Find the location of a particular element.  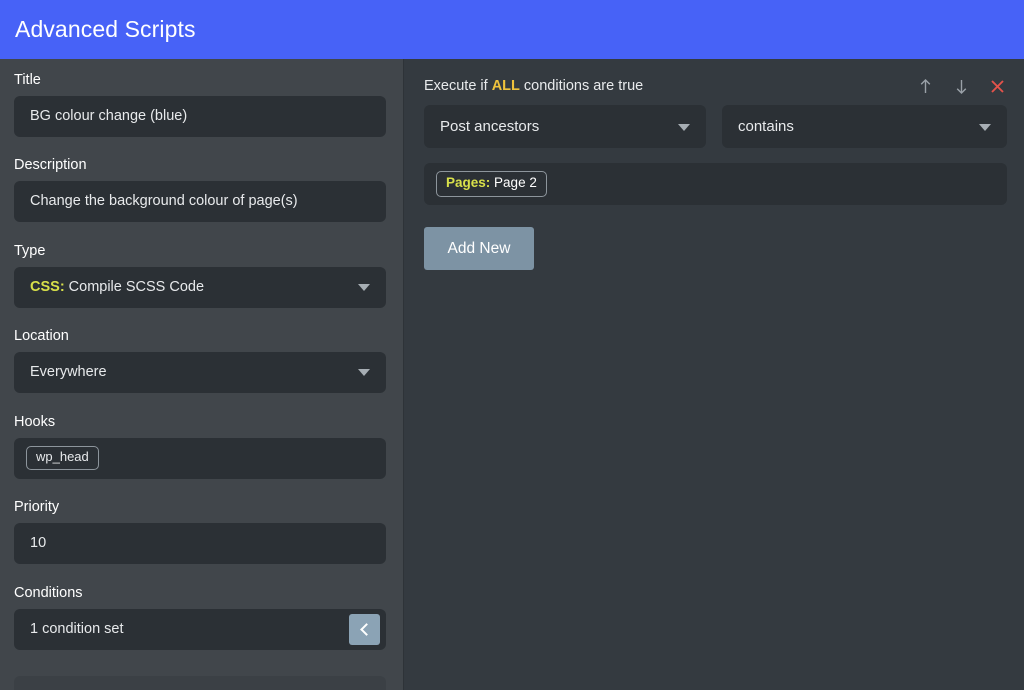

conditions-group-actions is located at coordinates (961, 86).